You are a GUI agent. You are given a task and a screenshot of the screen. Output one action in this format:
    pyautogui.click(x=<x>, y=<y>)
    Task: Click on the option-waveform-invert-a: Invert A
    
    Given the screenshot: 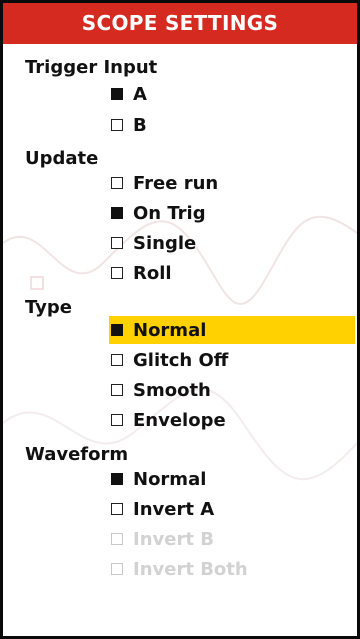 What is the action you would take?
    pyautogui.click(x=162, y=509)
    